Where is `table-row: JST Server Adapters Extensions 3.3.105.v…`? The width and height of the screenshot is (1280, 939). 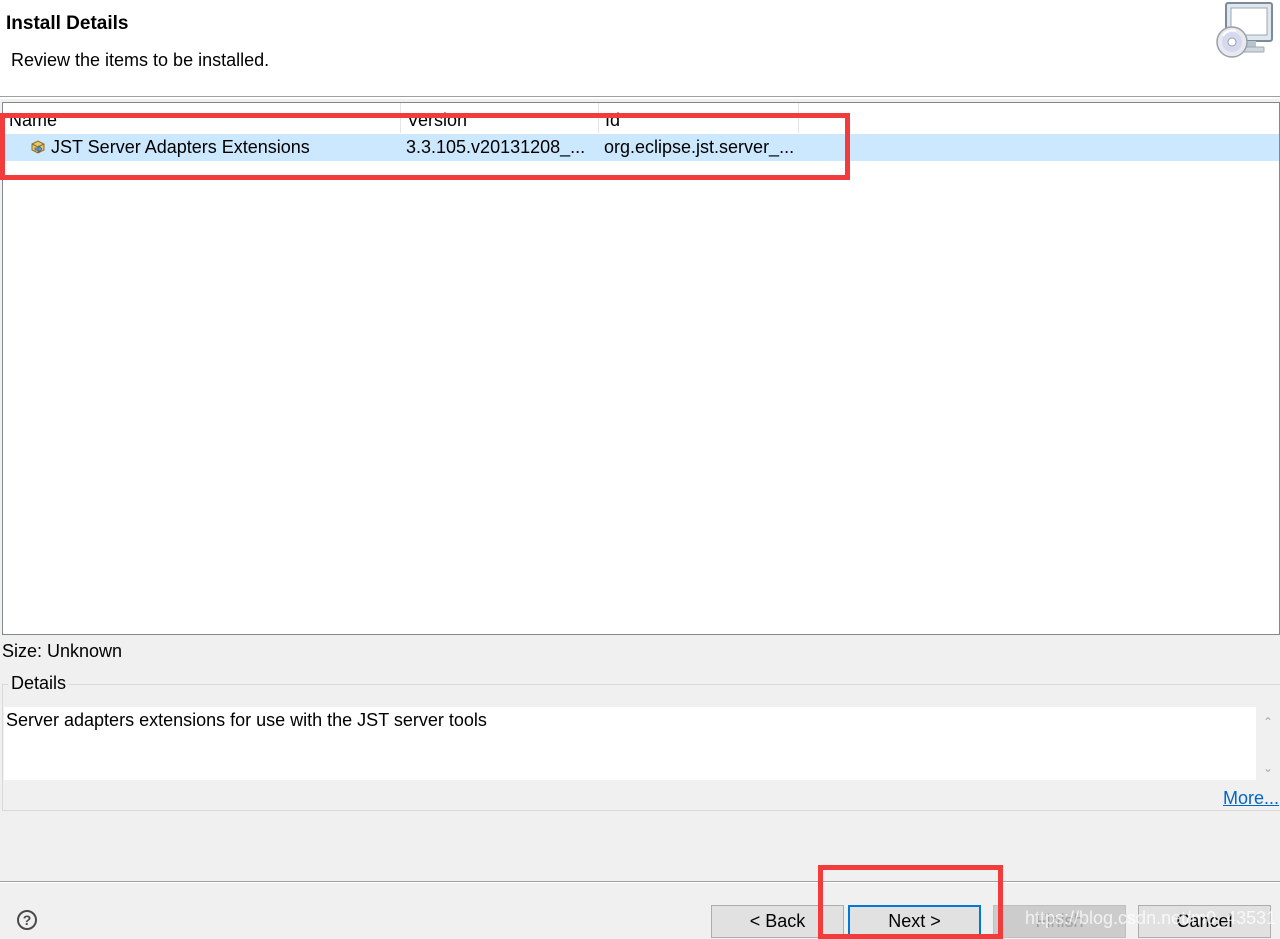
table-row: JST Server Adapters Extensions 3.3.105.v… is located at coordinates (641, 147).